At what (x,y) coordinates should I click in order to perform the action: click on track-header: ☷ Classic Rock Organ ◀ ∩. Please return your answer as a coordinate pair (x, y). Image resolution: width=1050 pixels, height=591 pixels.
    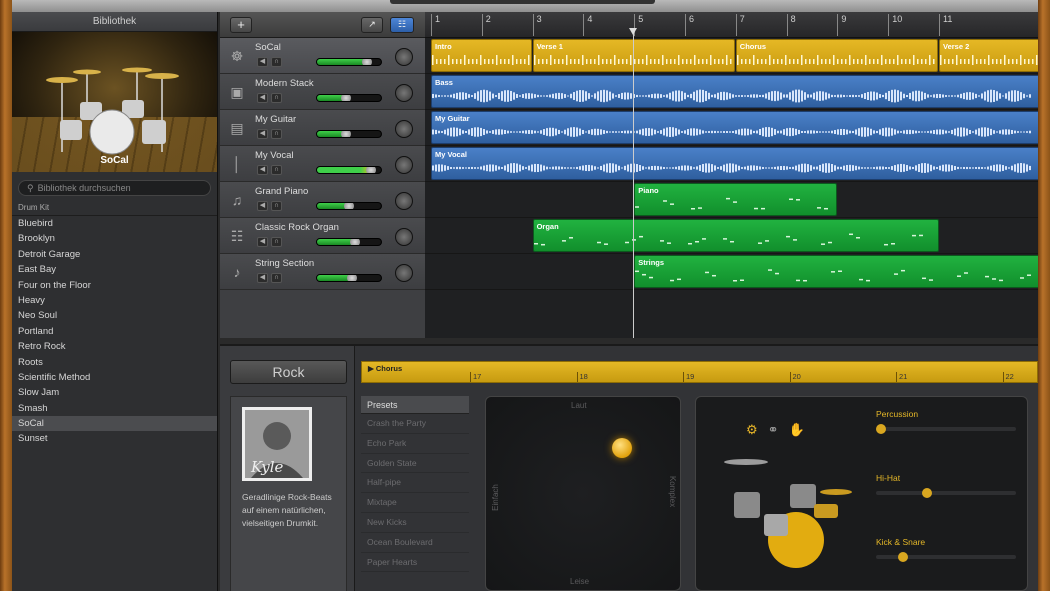
    Looking at the image, I should click on (322, 236).